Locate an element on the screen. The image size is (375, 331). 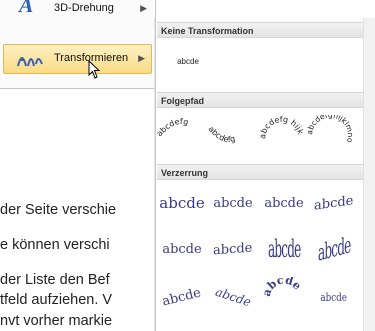
doc-line: e können verschi is located at coordinates (55, 245).